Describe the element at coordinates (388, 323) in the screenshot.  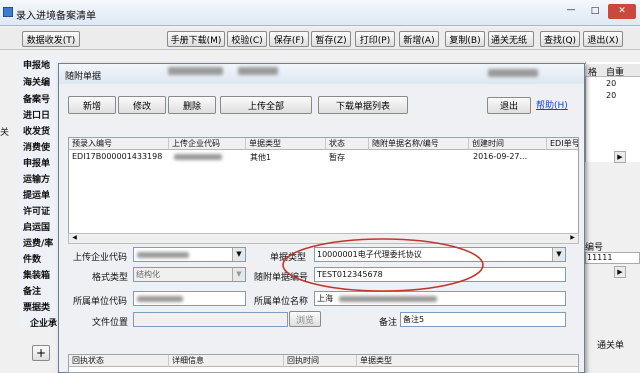
I see `remark-label: 备注` at that location.